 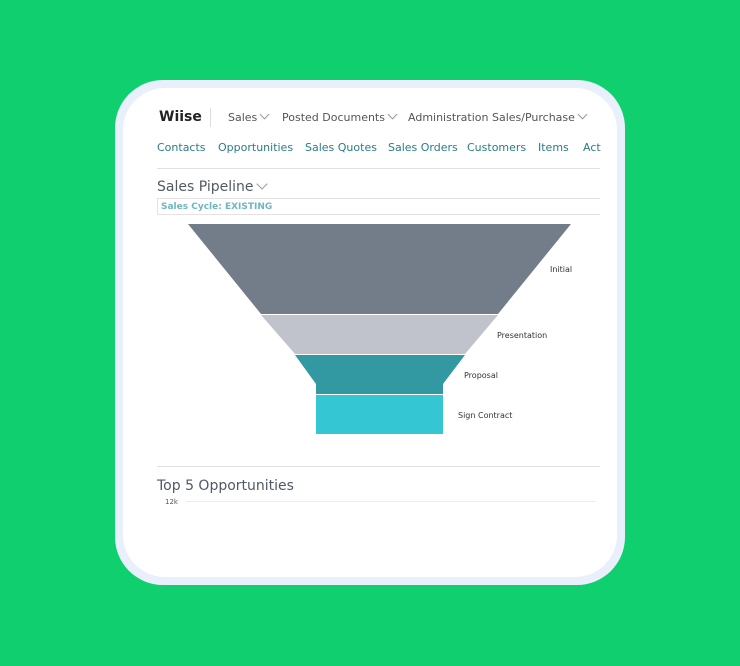 What do you see at coordinates (379, 414) in the screenshot?
I see `funnel-stage-sign-contract` at bounding box center [379, 414].